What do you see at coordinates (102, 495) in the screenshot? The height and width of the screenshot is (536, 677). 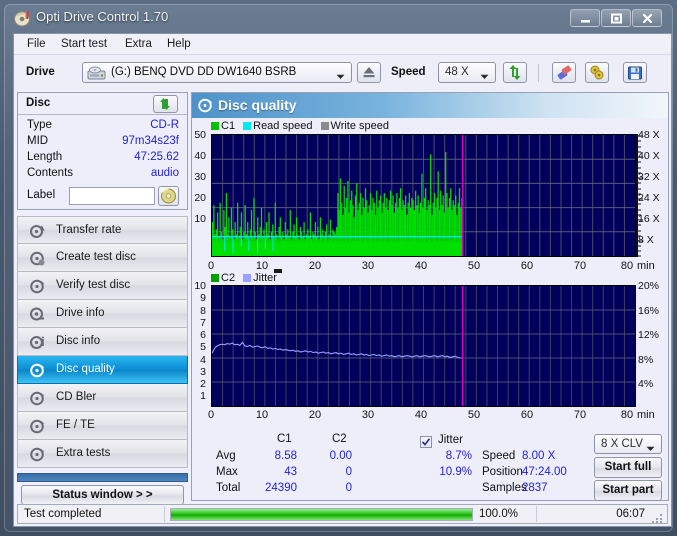 I see `status-window-button: Status window > >` at bounding box center [102, 495].